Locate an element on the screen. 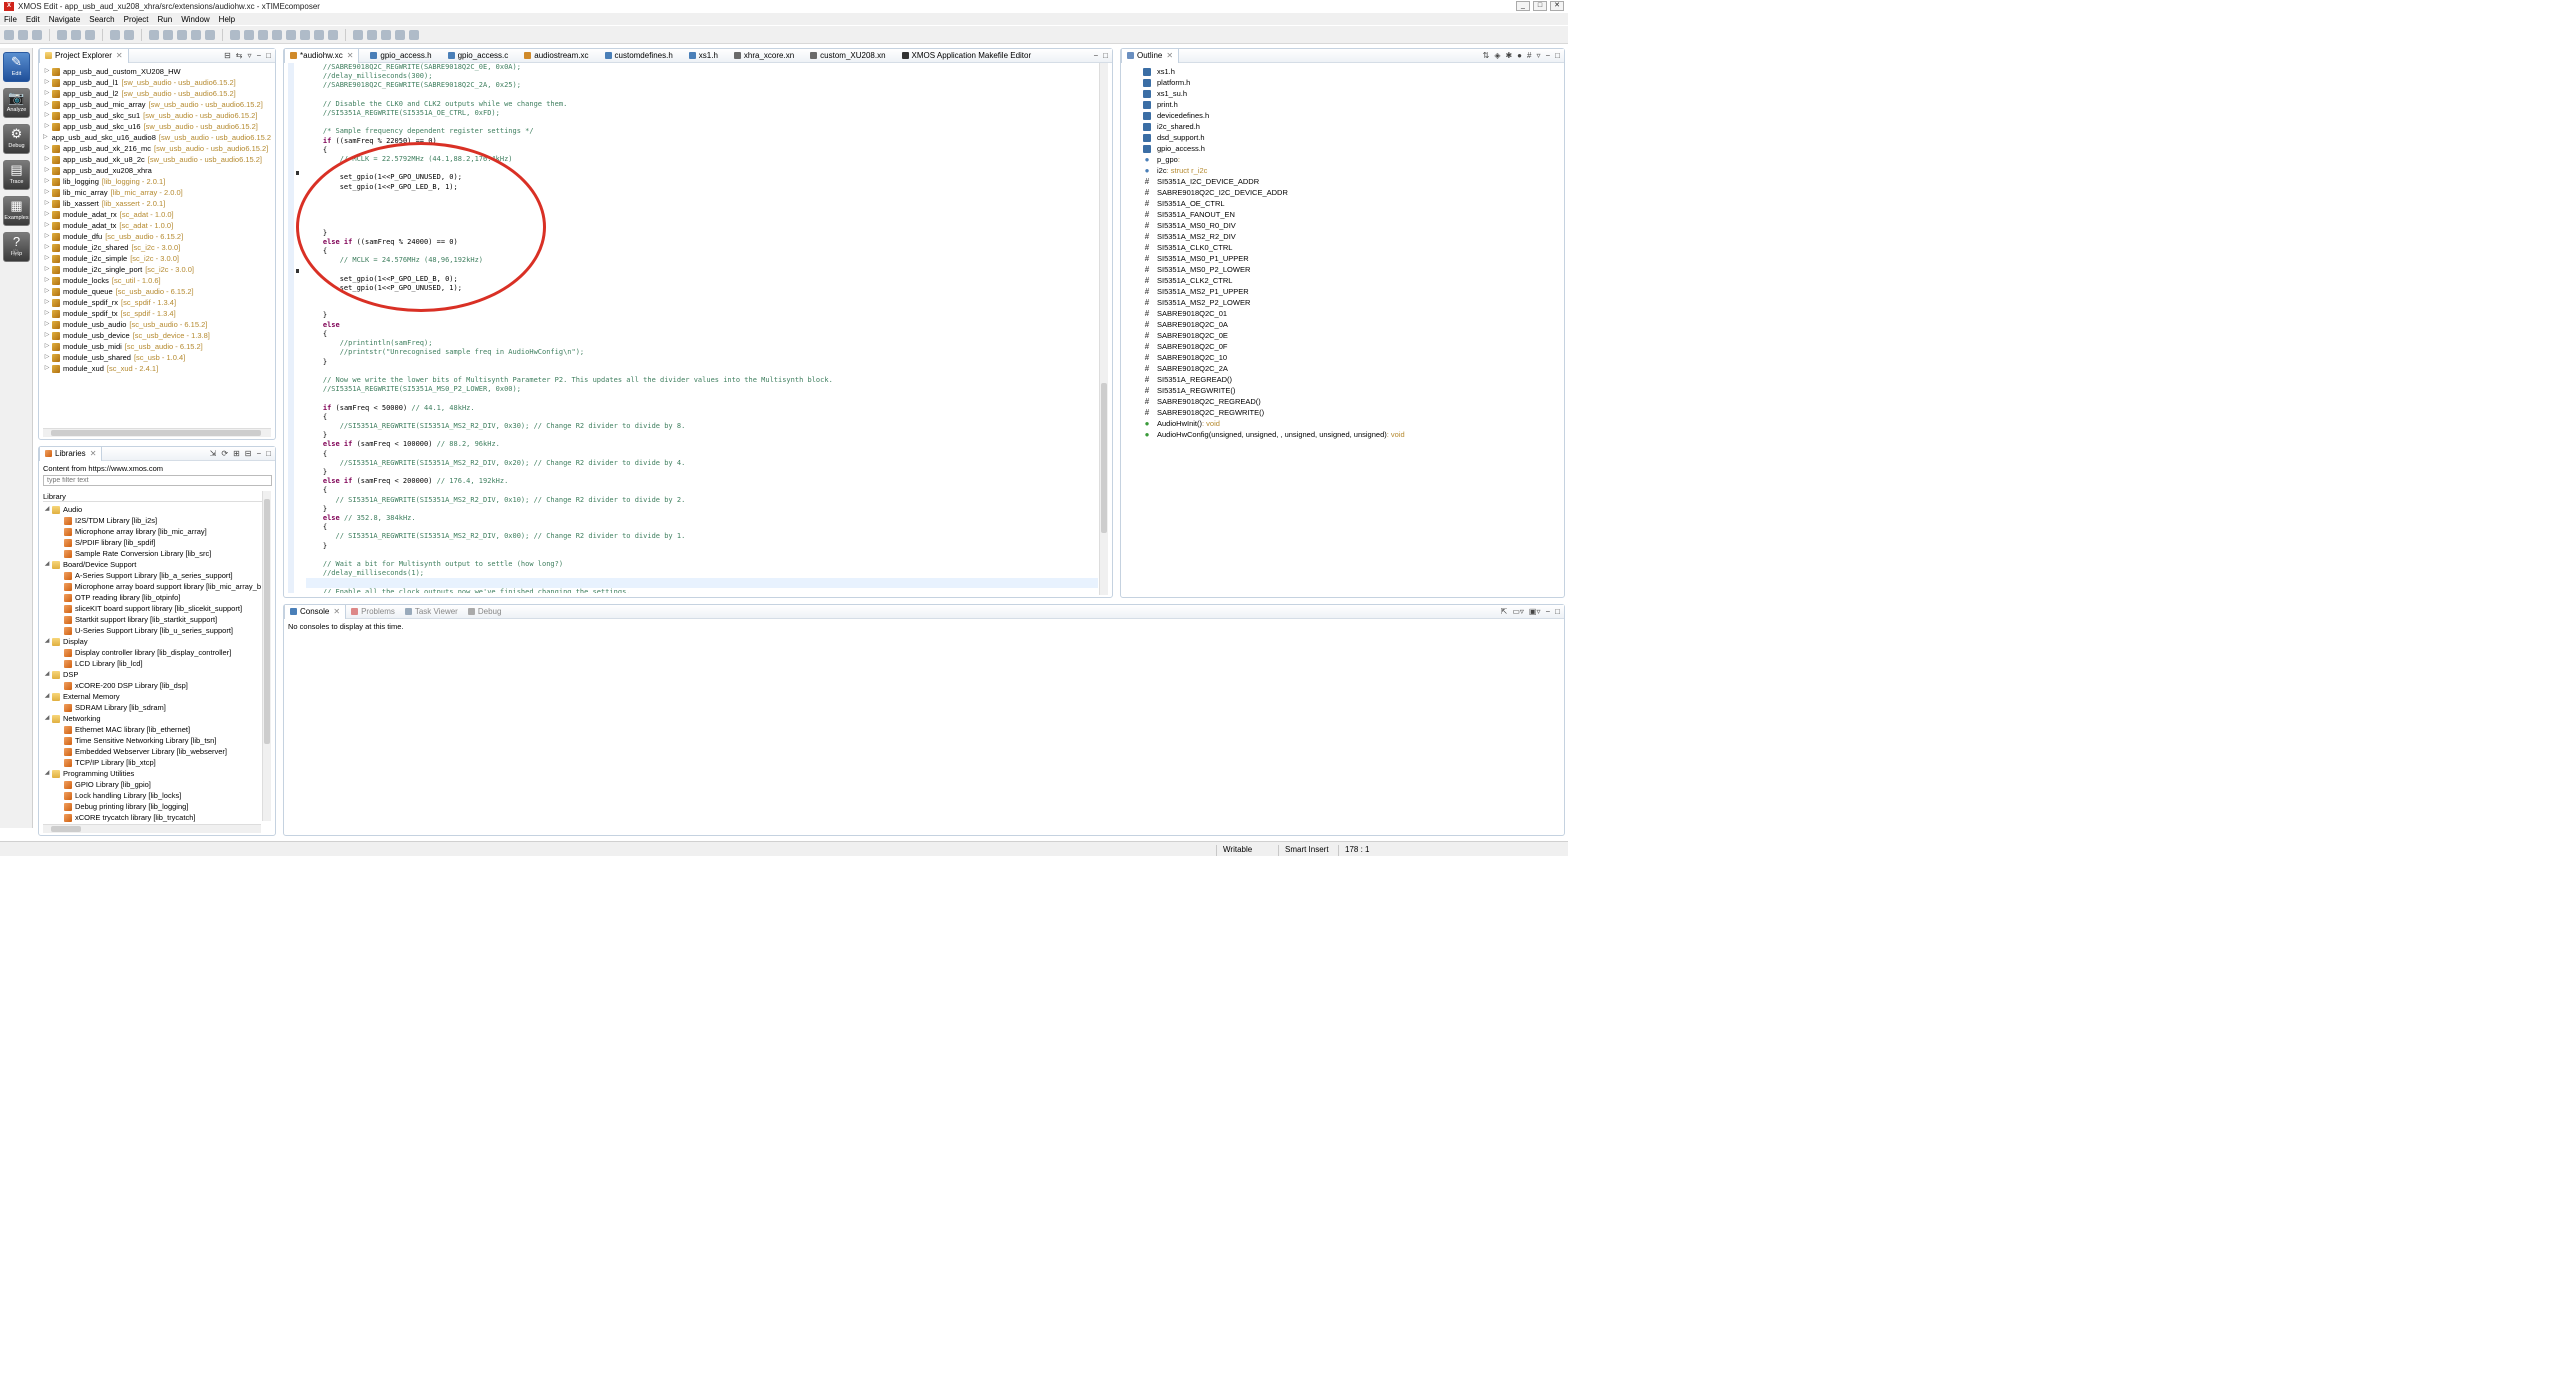 This screenshot has height=1396, width=2557. library-item: SDRAM Library [lib_sdram] is located at coordinates (152, 707).